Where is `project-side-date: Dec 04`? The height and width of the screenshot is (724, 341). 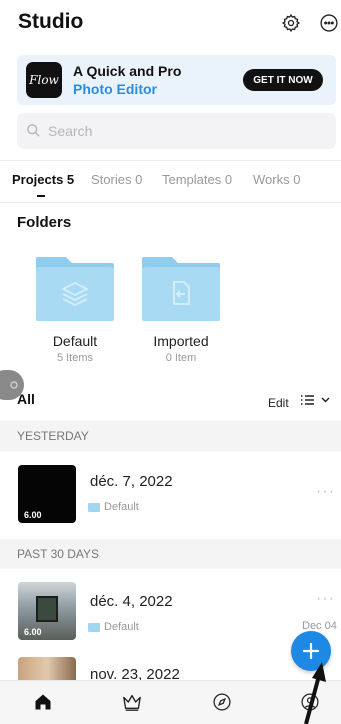
project-side-date: Dec 04 is located at coordinates (319, 626).